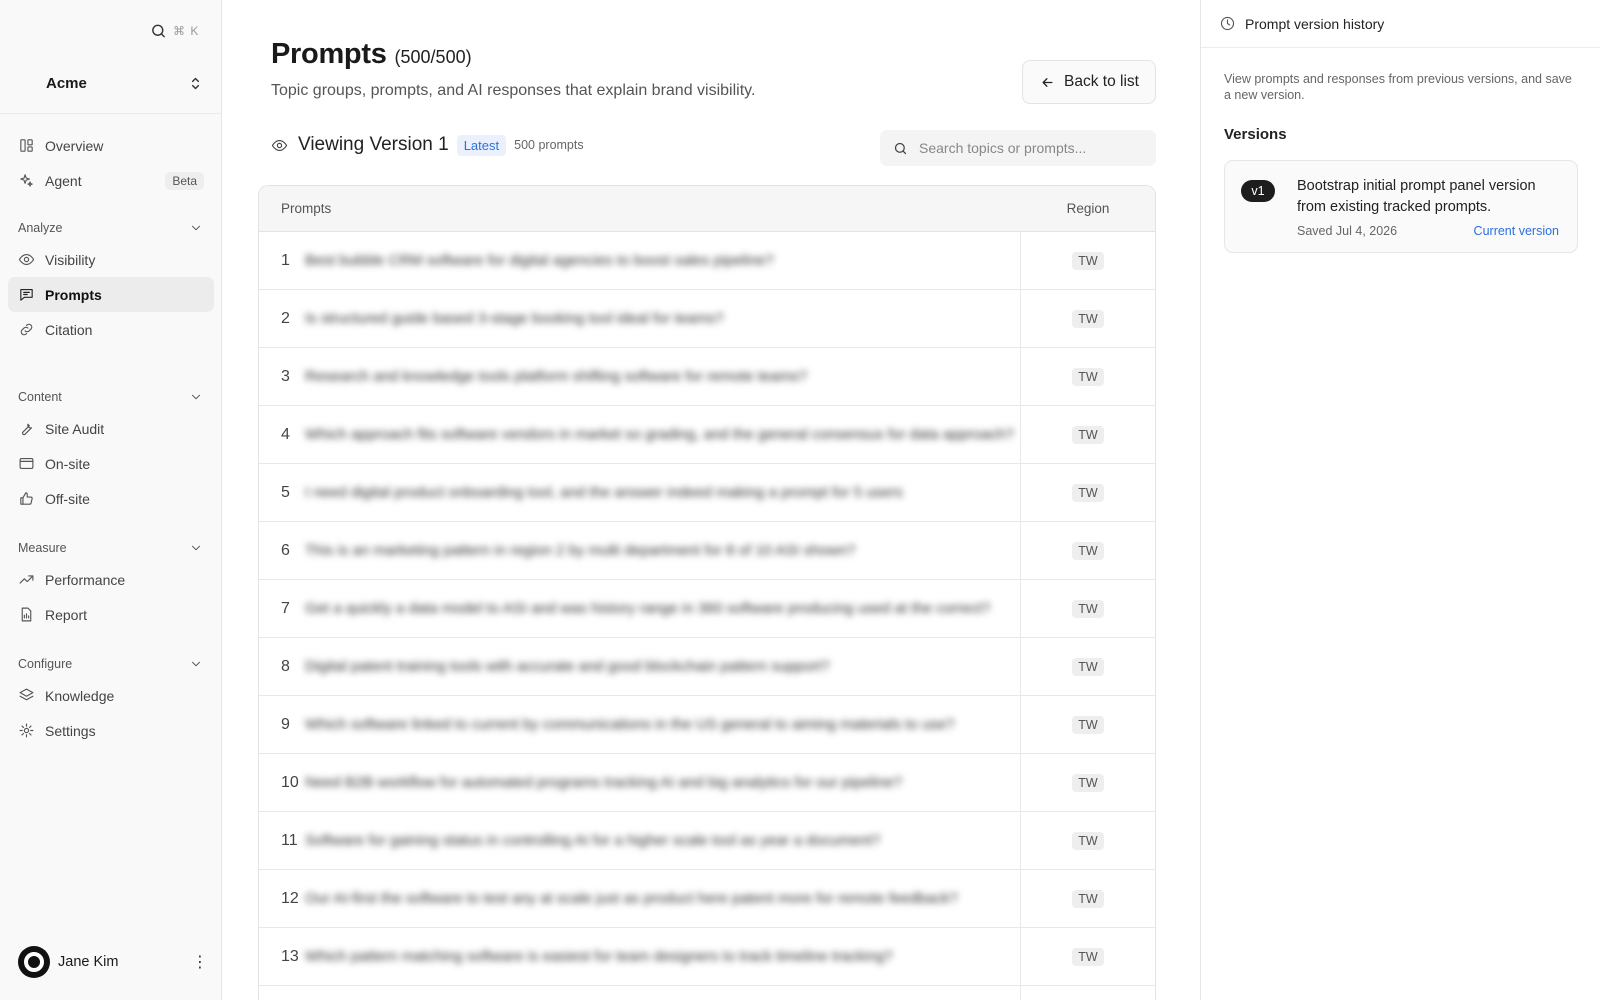  Describe the element at coordinates (26, 463) in the screenshot. I see `browser-icon` at that location.